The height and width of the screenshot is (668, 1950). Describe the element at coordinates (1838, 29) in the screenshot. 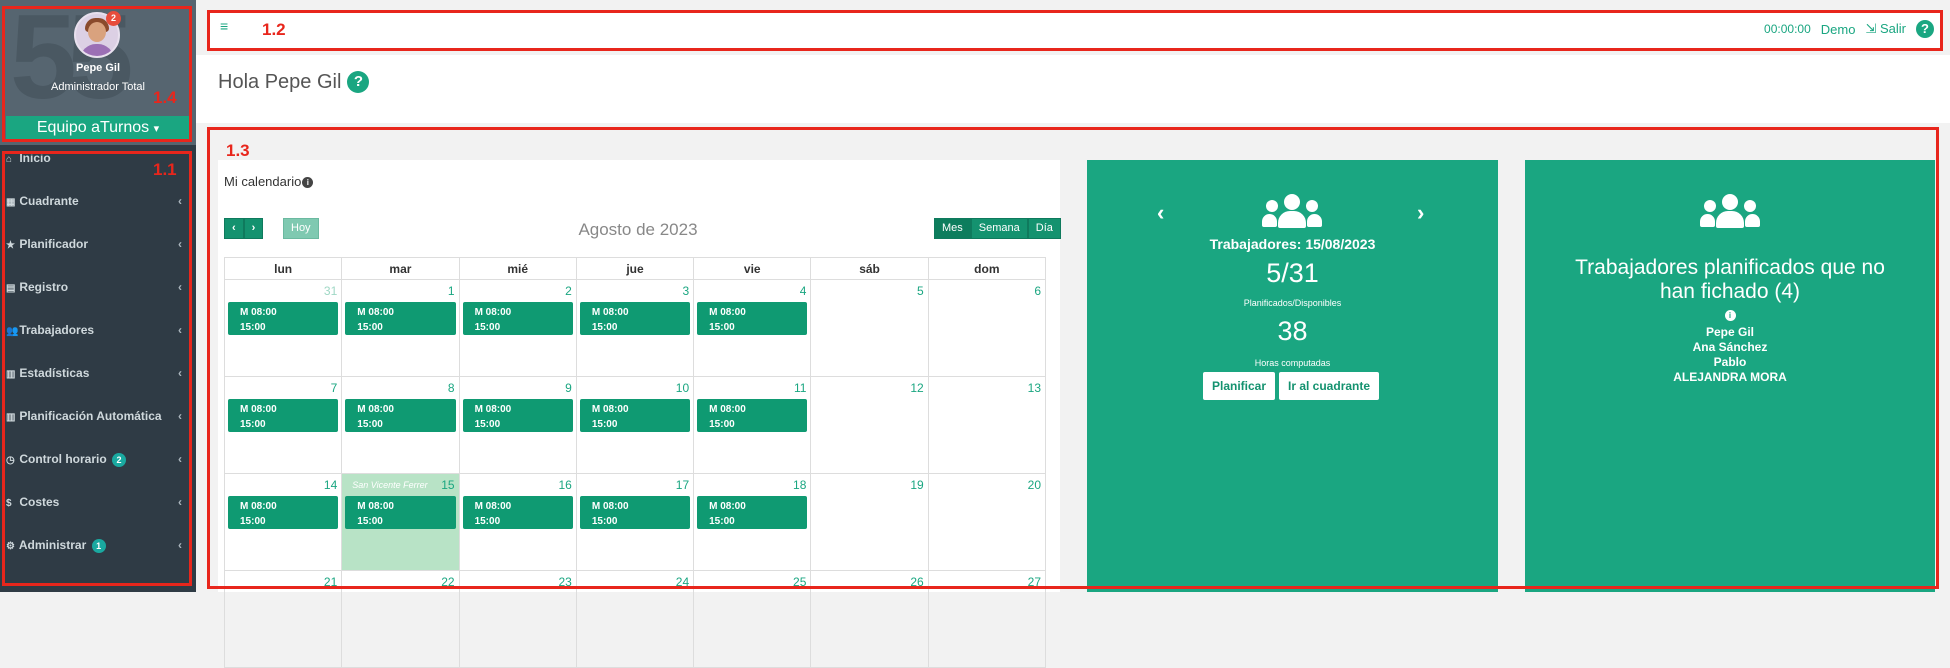

I see `user-menu: Demo` at that location.